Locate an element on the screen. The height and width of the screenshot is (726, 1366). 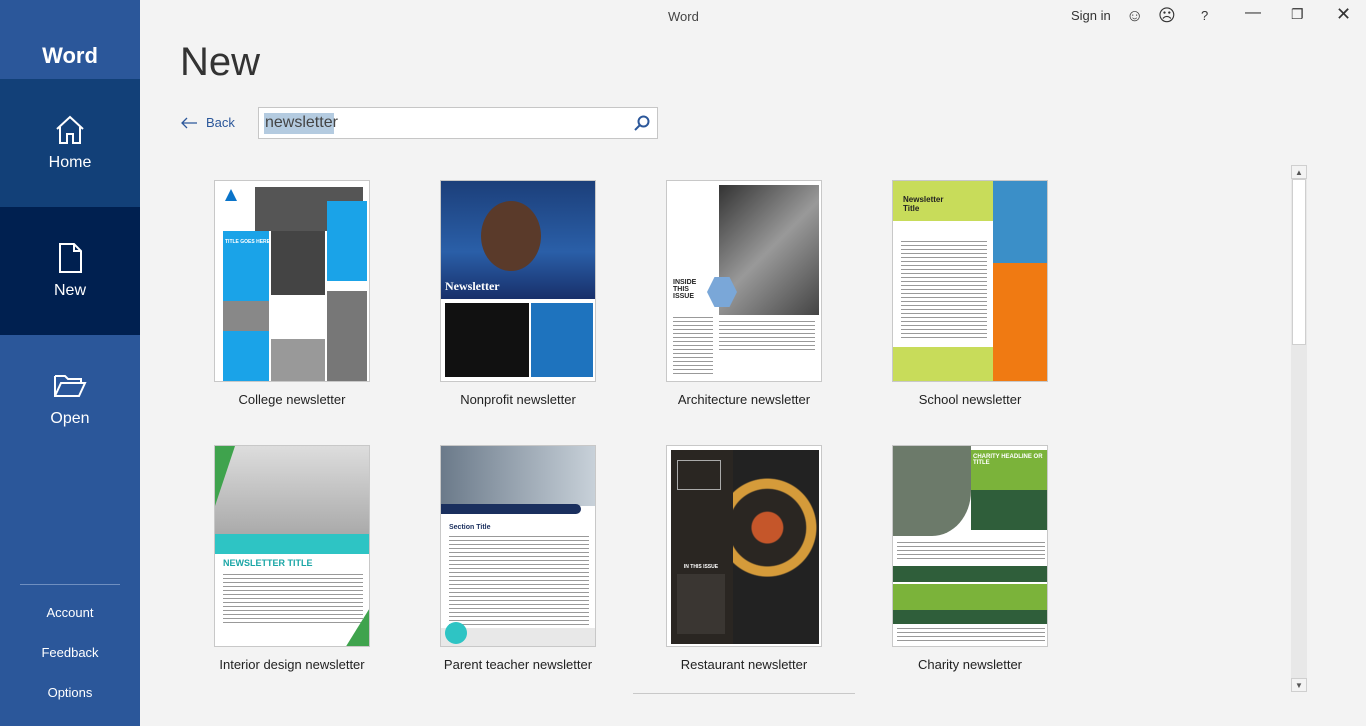
sidebar-item-open: Open is located at coordinates (70, 399).